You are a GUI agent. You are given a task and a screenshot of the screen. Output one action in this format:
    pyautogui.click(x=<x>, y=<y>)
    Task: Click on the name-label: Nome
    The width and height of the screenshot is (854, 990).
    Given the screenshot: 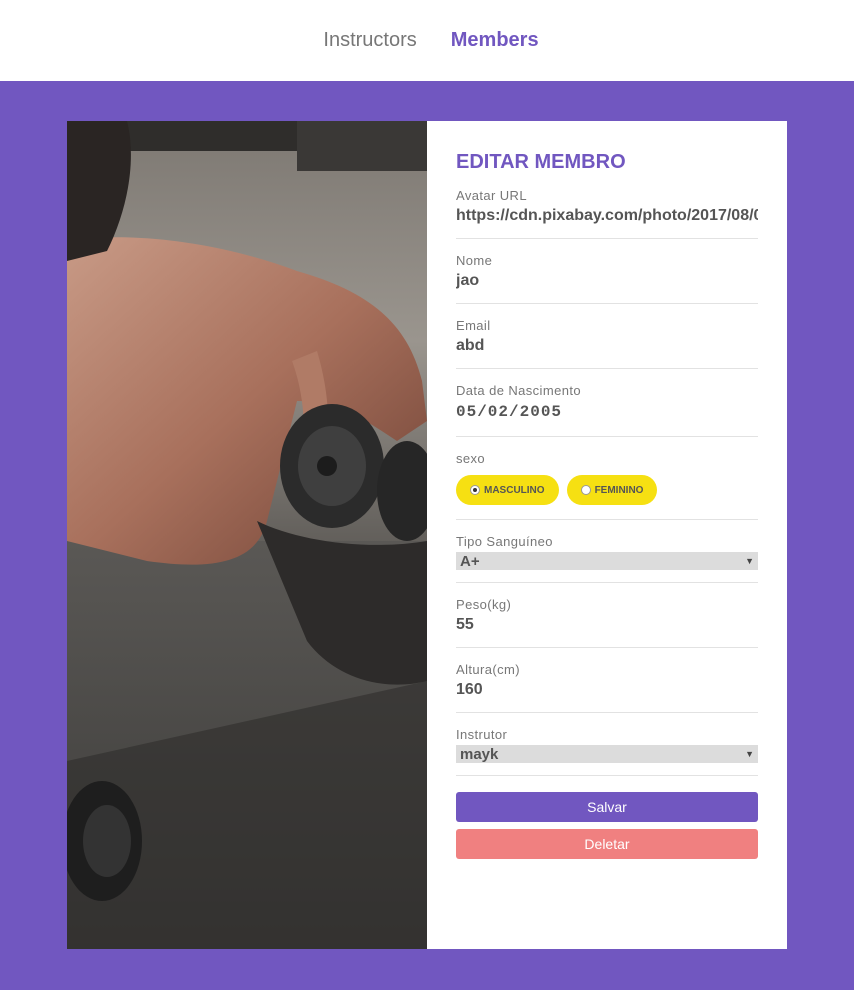 What is the action you would take?
    pyautogui.click(x=474, y=260)
    